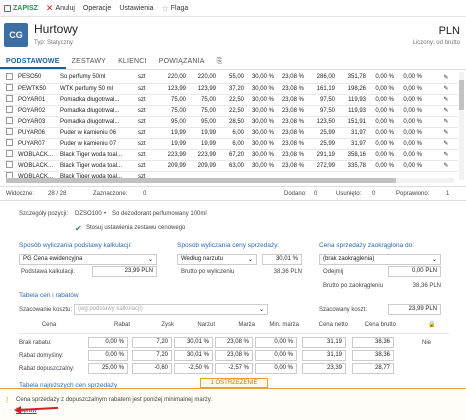  Describe the element at coordinates (136, 8) in the screenshot. I see `settings-menu: Ustawienia` at that location.